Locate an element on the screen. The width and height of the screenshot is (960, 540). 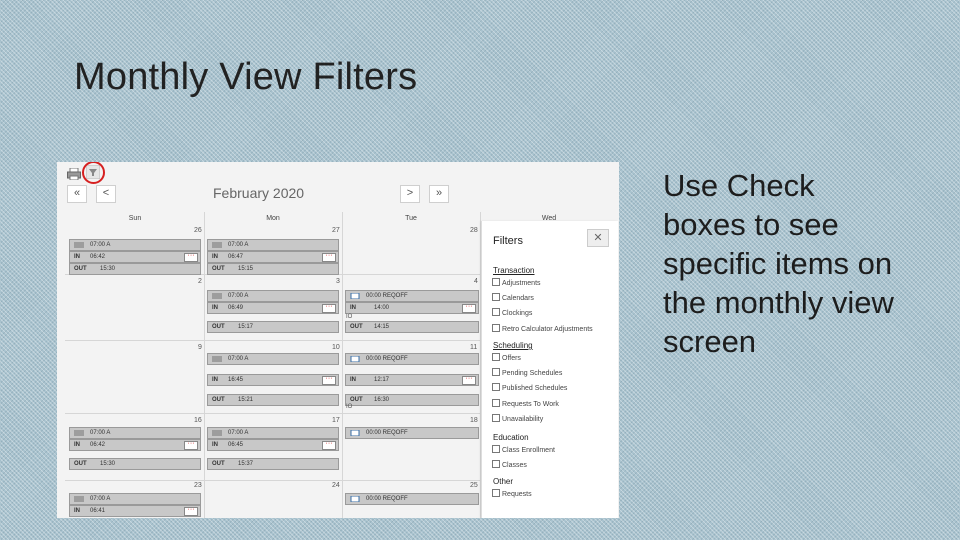
filter-label: Published Schedules is located at coordinates (535, 388).